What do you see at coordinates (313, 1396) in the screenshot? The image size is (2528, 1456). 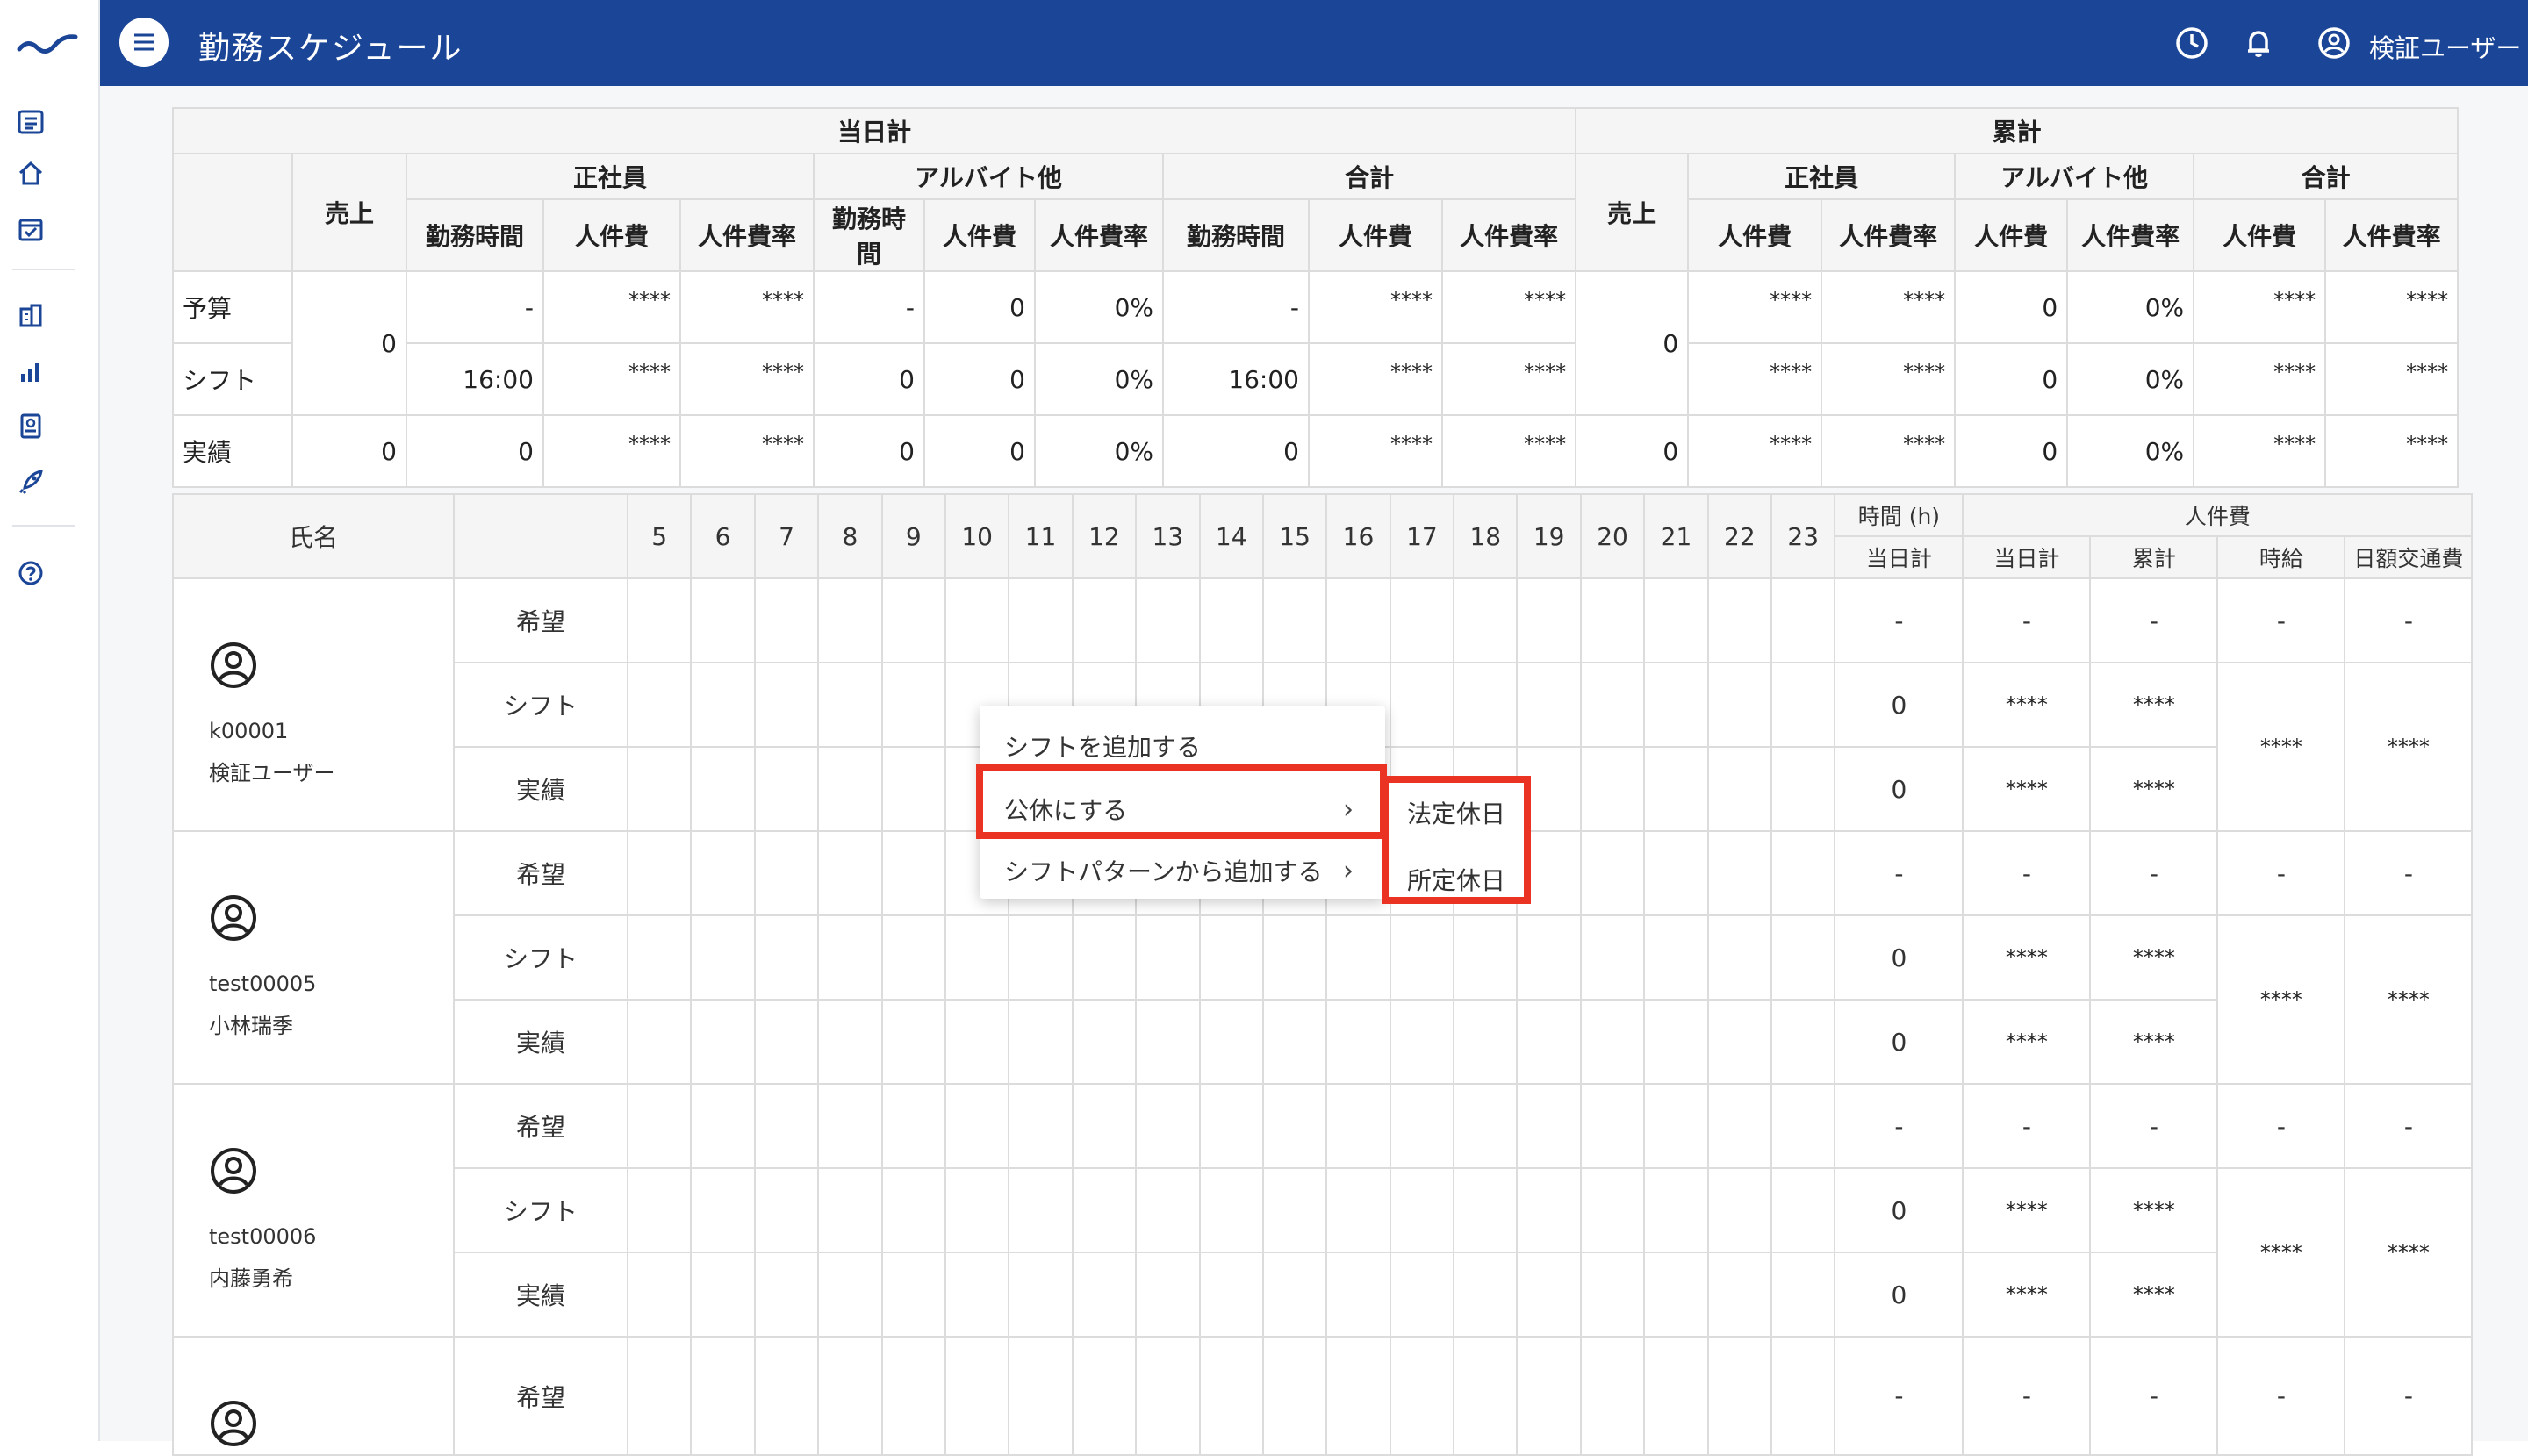 I see `employee-name-cell` at bounding box center [313, 1396].